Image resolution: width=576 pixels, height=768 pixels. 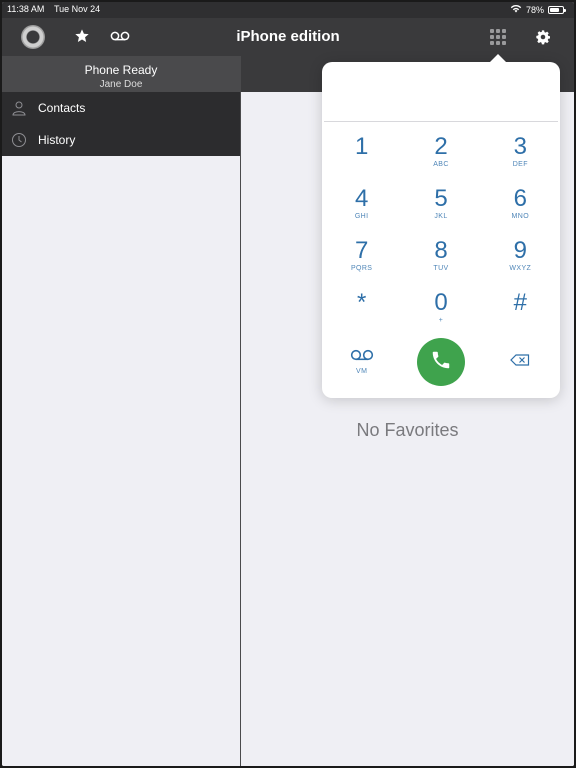 What do you see at coordinates (520, 250) in the screenshot?
I see `key-digit: 9` at bounding box center [520, 250].